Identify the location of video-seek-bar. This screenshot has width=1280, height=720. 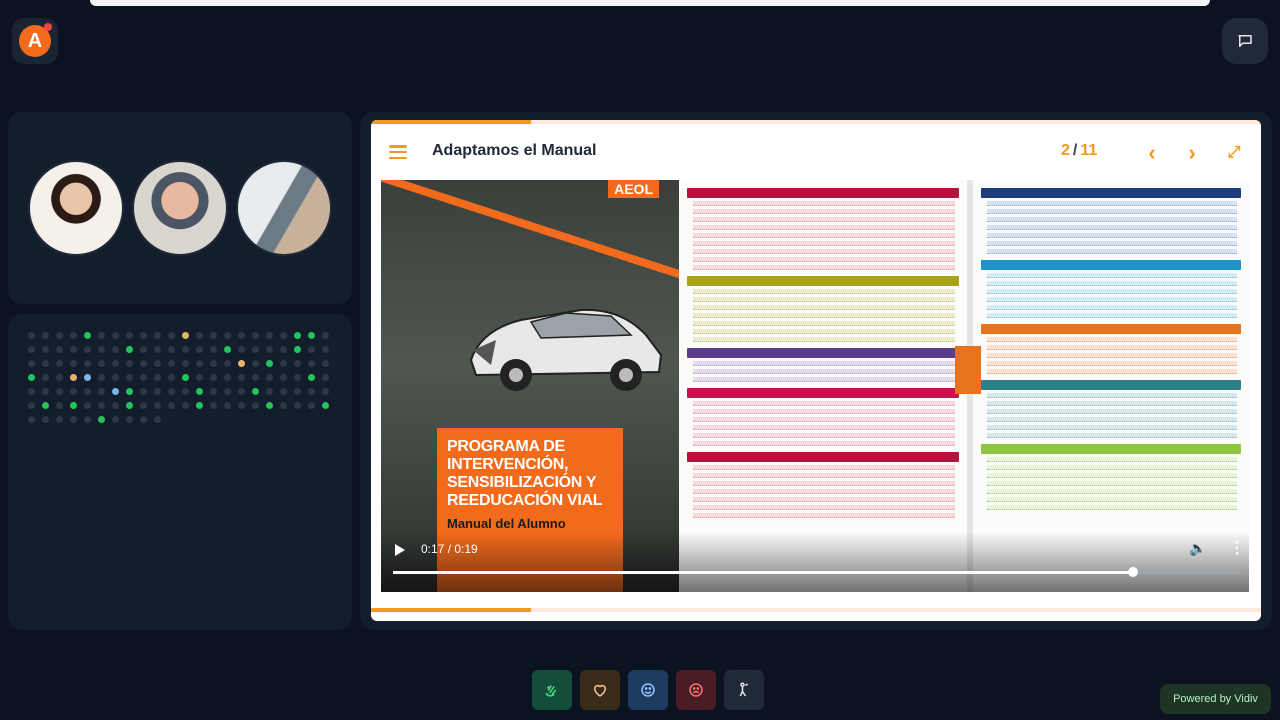
(818, 572).